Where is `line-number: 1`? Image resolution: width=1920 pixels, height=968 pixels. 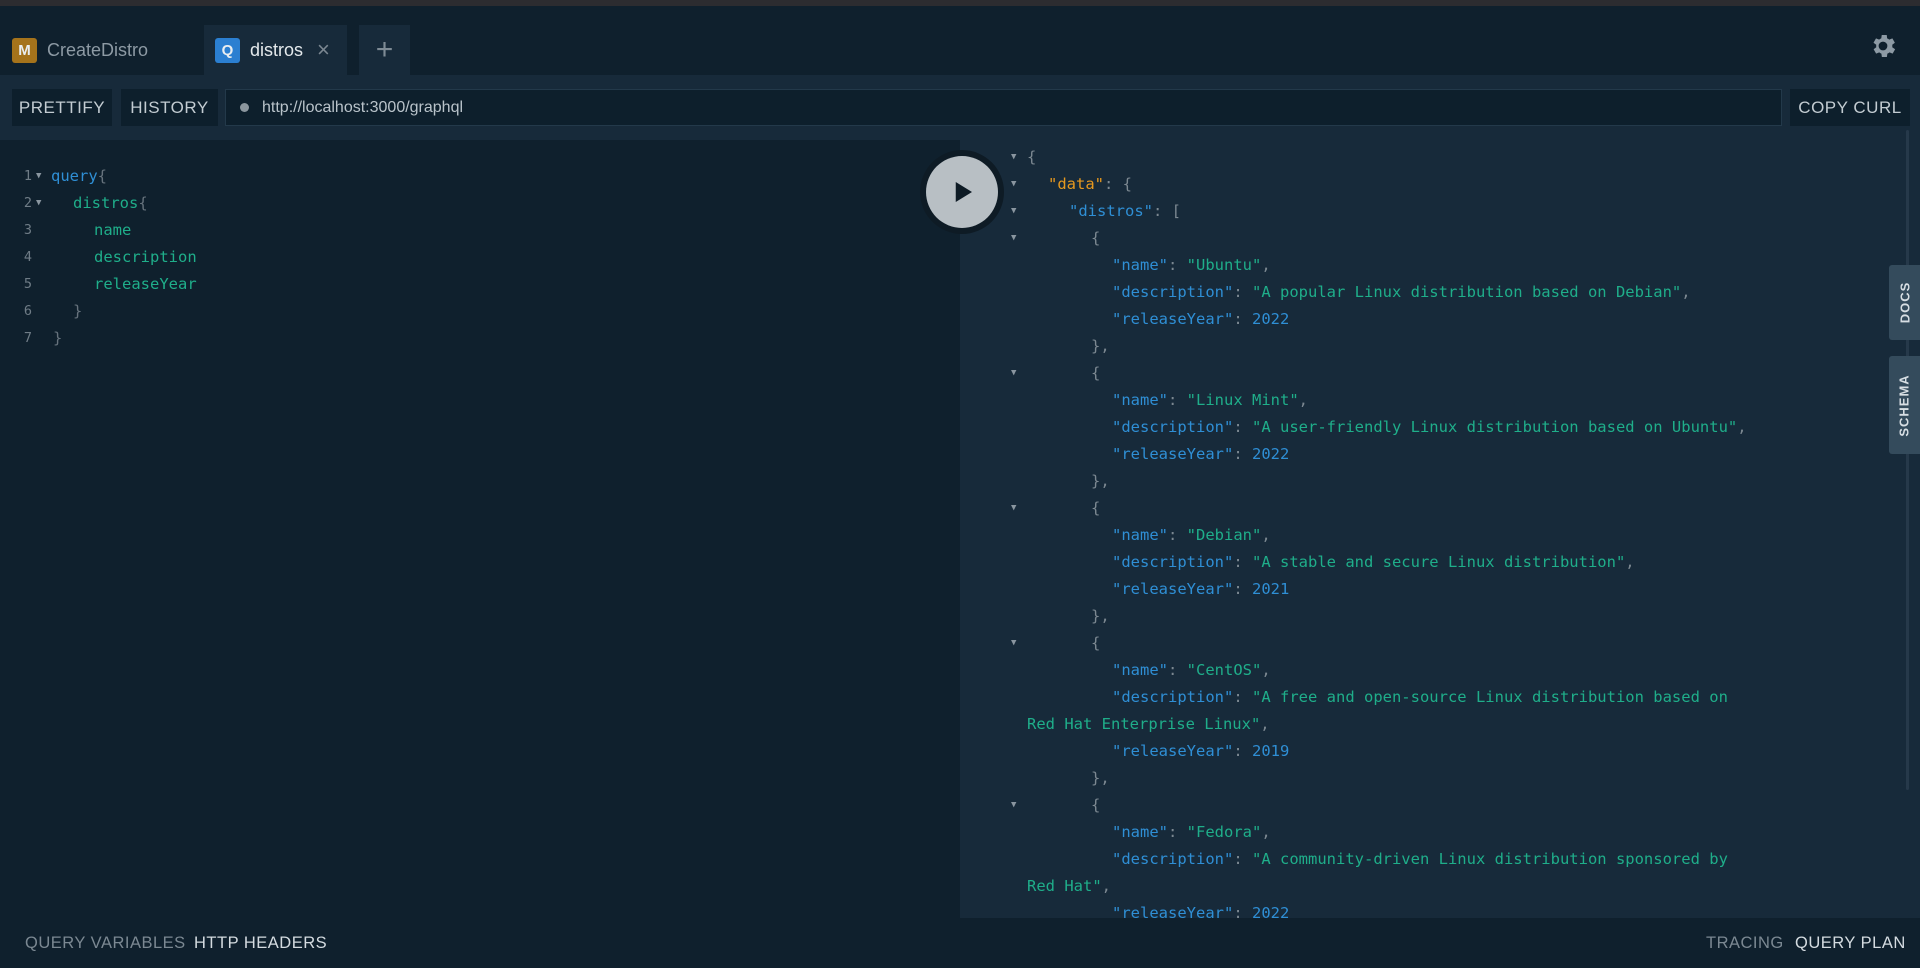 line-number: 1 is located at coordinates (27, 175).